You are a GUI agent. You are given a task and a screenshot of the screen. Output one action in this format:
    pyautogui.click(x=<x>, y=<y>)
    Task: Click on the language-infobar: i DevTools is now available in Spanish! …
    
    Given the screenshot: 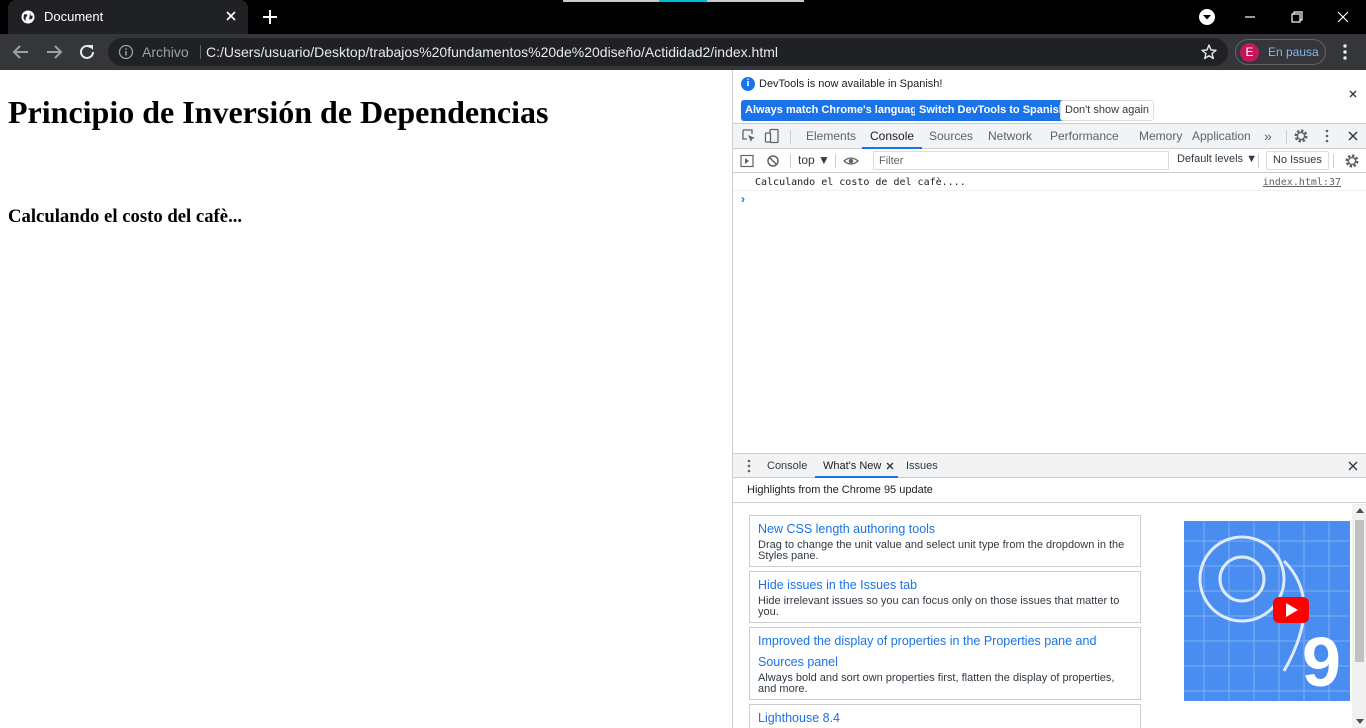 What is the action you would take?
    pyautogui.click(x=1049, y=97)
    